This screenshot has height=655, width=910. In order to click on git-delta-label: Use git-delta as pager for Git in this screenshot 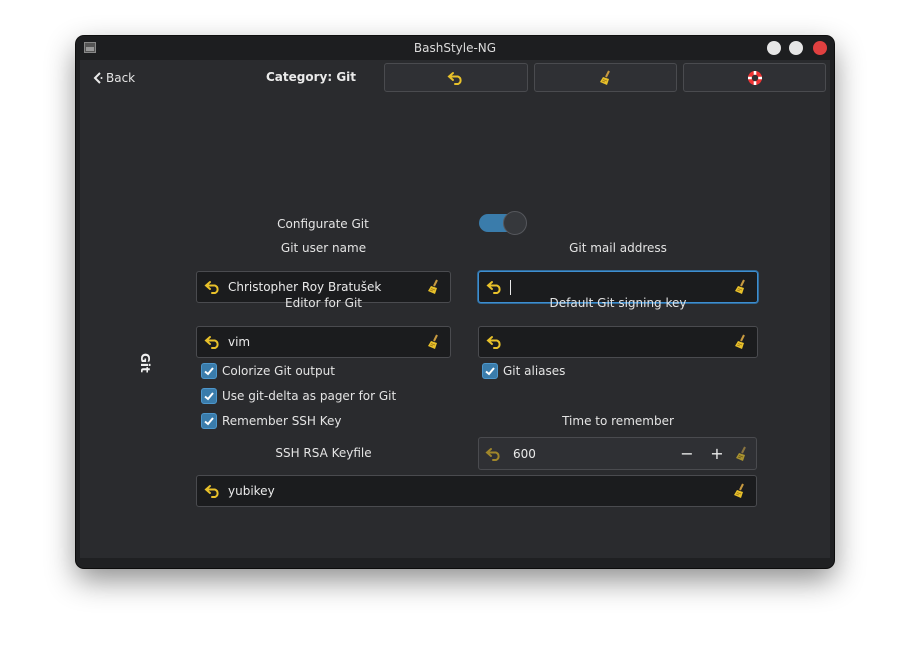, I will do `click(309, 396)`.